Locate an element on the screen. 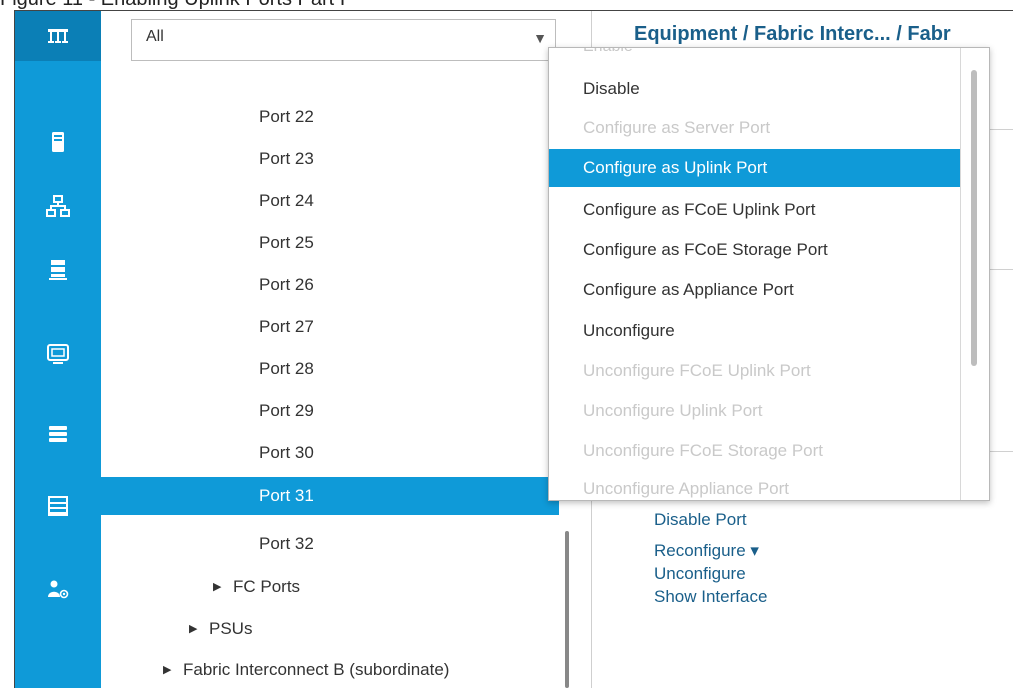 Image resolution: width=1013 pixels, height=688 pixels. storage-icon is located at coordinates (58, 270).